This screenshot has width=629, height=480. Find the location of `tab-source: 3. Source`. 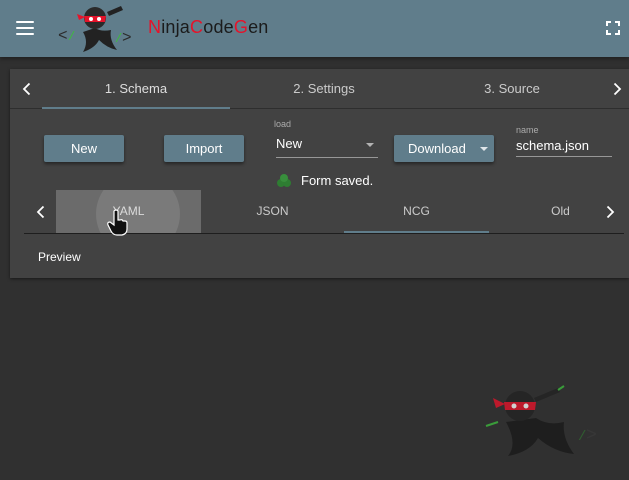

tab-source: 3. Source is located at coordinates (512, 89).